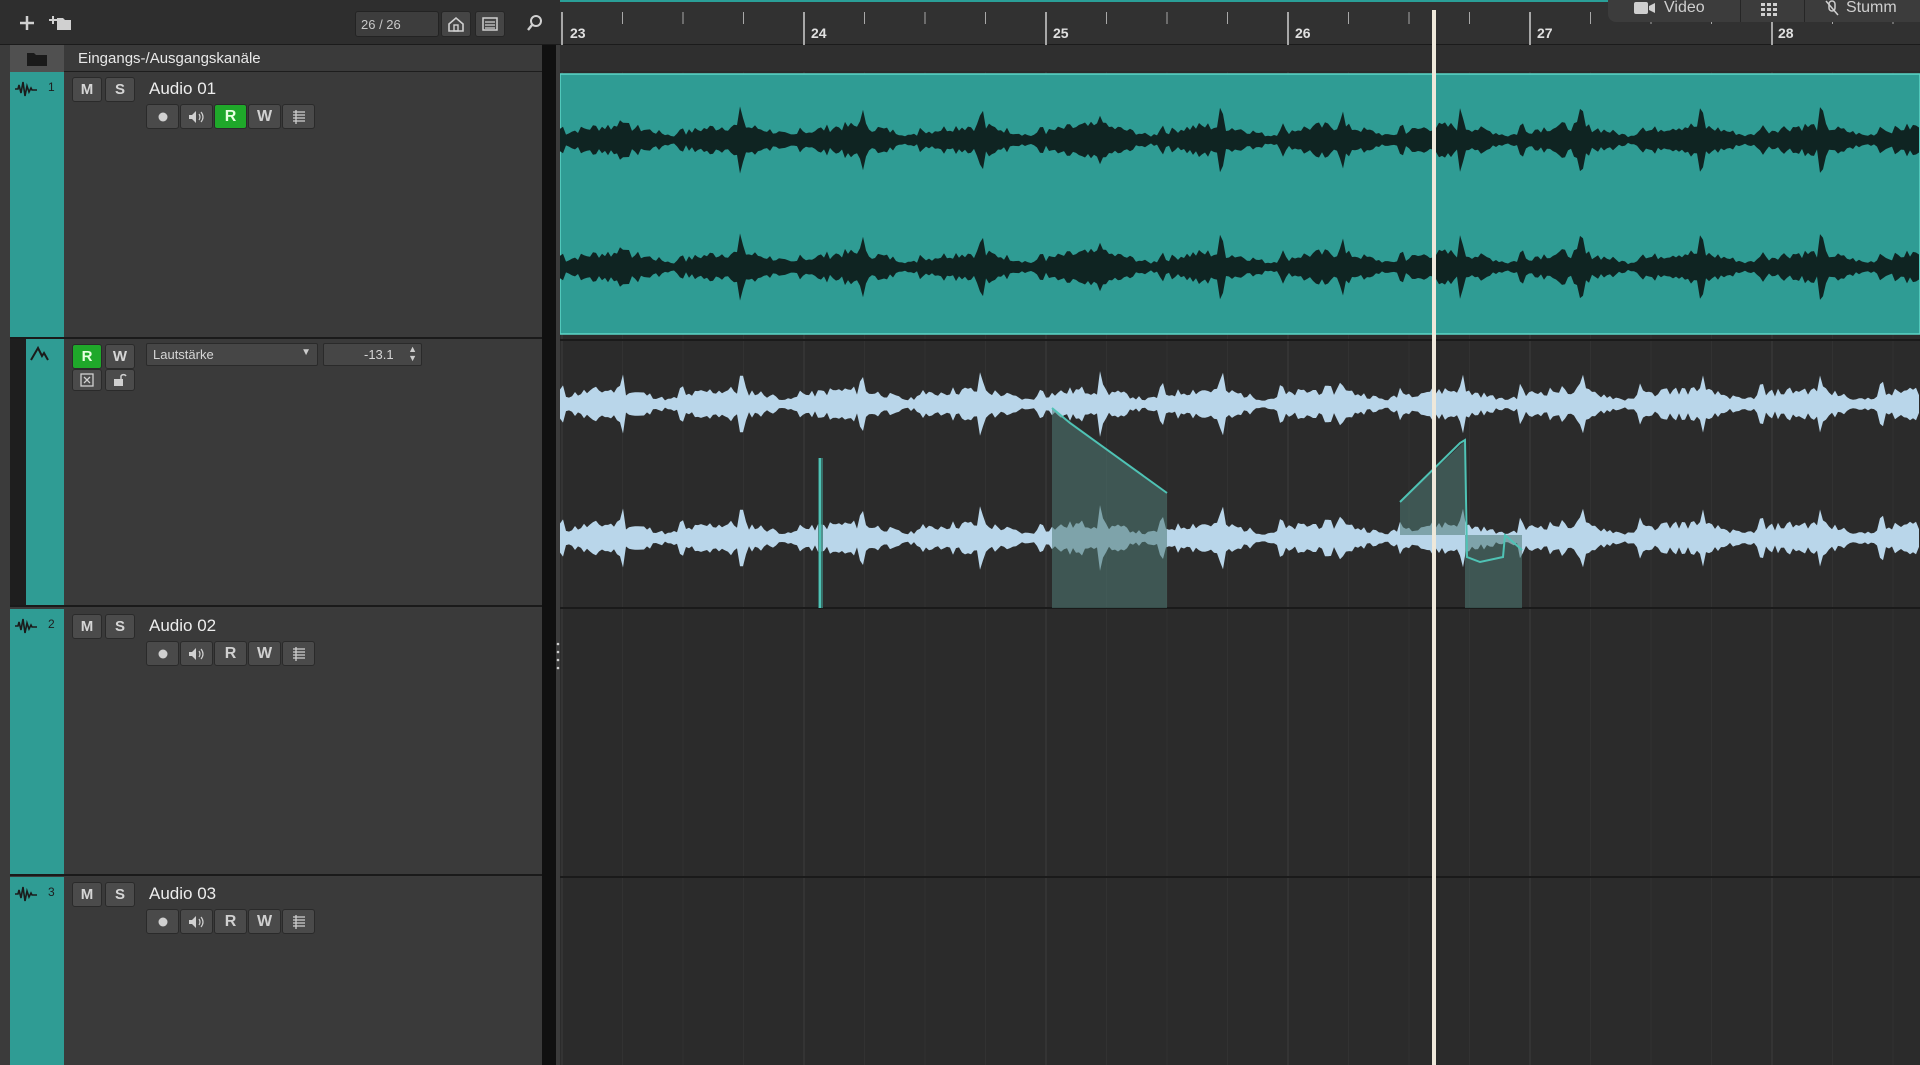 This screenshot has height=1065, width=1920. I want to click on automation-value: -13.1, so click(379, 354).